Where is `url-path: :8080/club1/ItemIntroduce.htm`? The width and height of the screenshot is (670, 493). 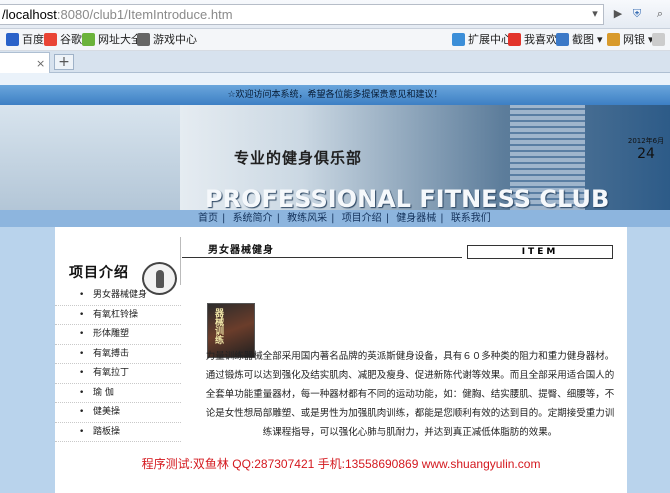 url-path: :8080/club1/ItemIntroduce.htm is located at coordinates (144, 14).